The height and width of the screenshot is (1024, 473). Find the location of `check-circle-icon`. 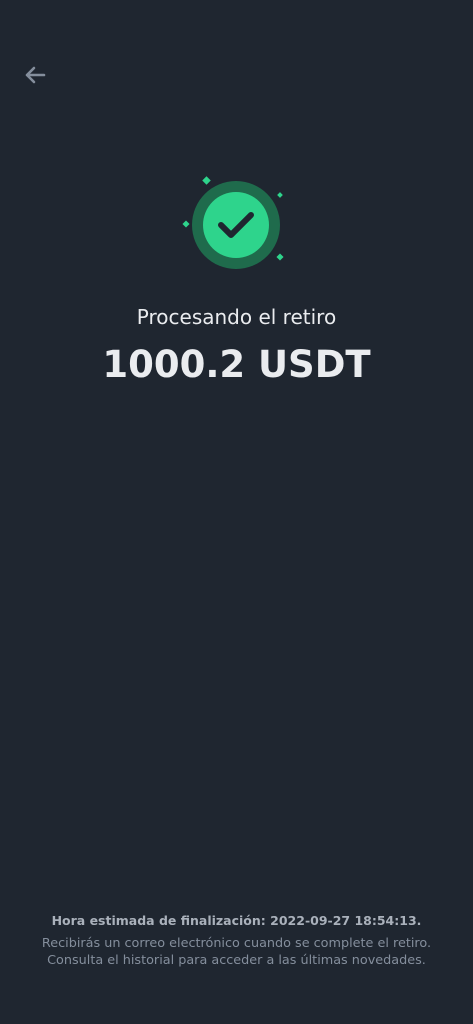

check-circle-icon is located at coordinates (236, 225).